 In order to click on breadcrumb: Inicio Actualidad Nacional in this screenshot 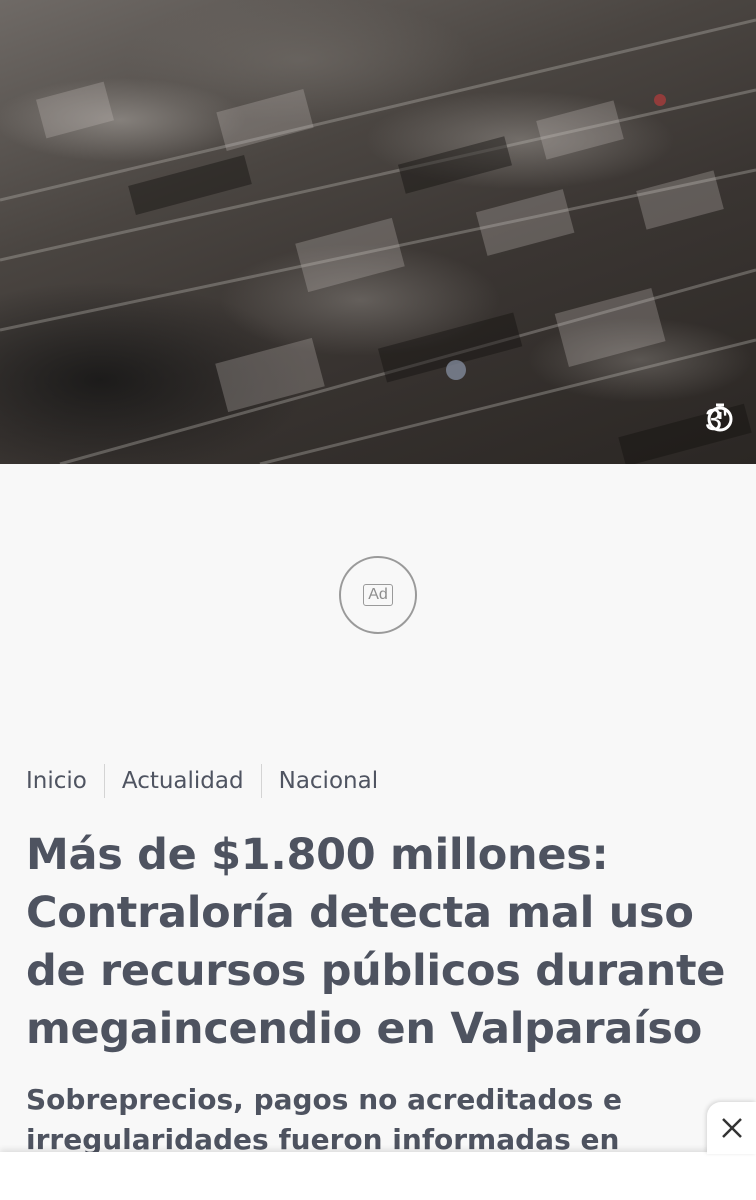, I will do `click(210, 781)`.